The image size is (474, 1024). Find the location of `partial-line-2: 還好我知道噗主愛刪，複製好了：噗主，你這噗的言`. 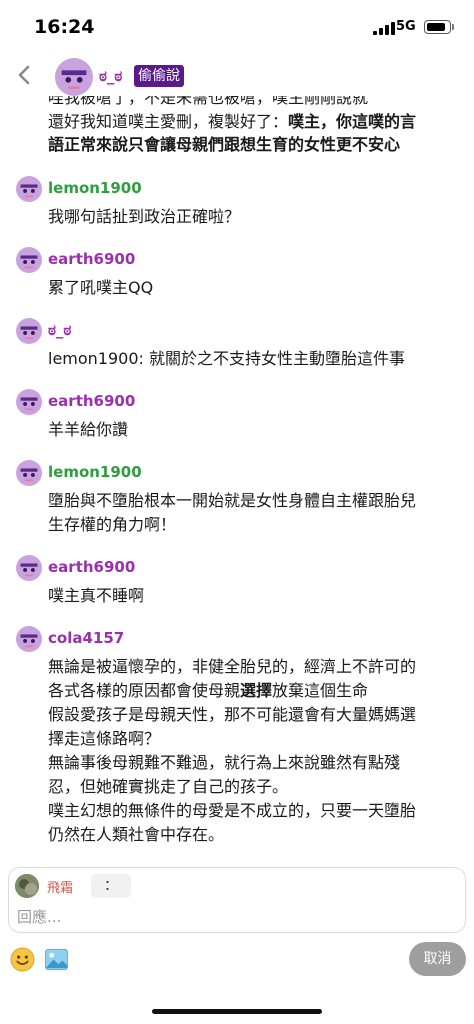

partial-line-2: 還好我知道噗主愛刪，複製好了：噗主，你這噗的言 is located at coordinates (253, 121).